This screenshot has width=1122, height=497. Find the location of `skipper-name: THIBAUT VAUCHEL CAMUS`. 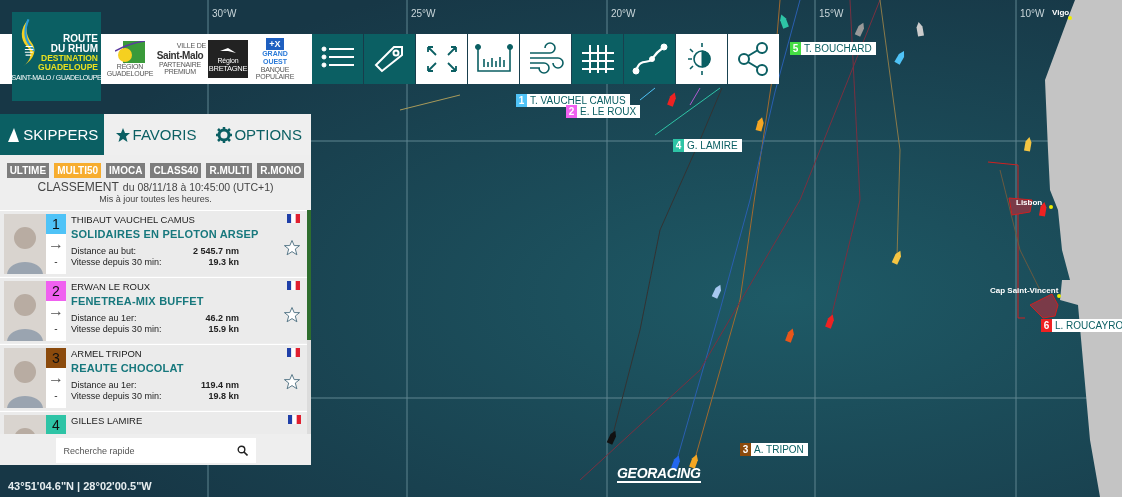

skipper-name: THIBAUT VAUCHEL CAMUS is located at coordinates (133, 220).